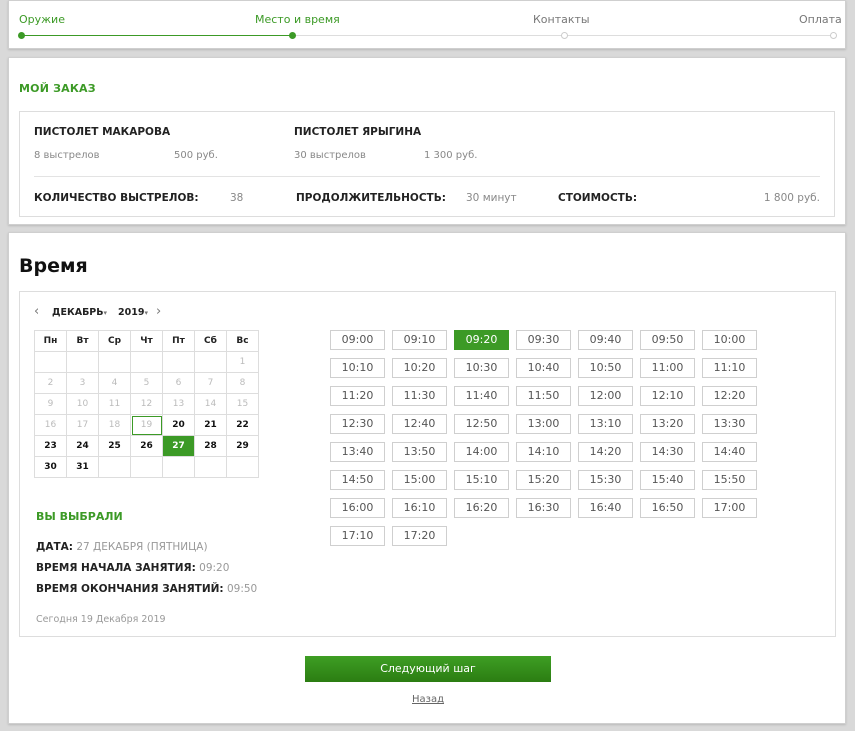 The height and width of the screenshot is (731, 855). I want to click on time-slot: 12:50, so click(481, 424).